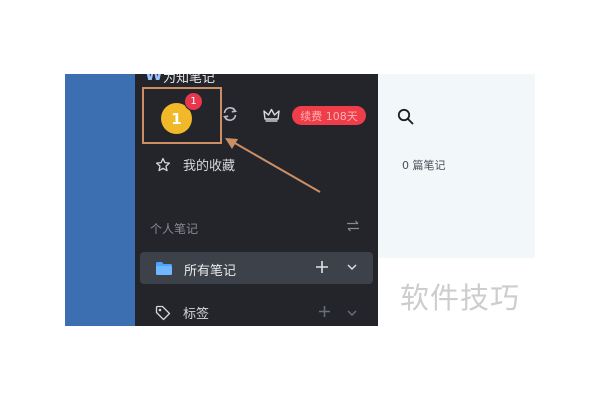 This screenshot has width=600, height=400. What do you see at coordinates (210, 271) in the screenshot?
I see `all-notes-label: 所有笔记` at bounding box center [210, 271].